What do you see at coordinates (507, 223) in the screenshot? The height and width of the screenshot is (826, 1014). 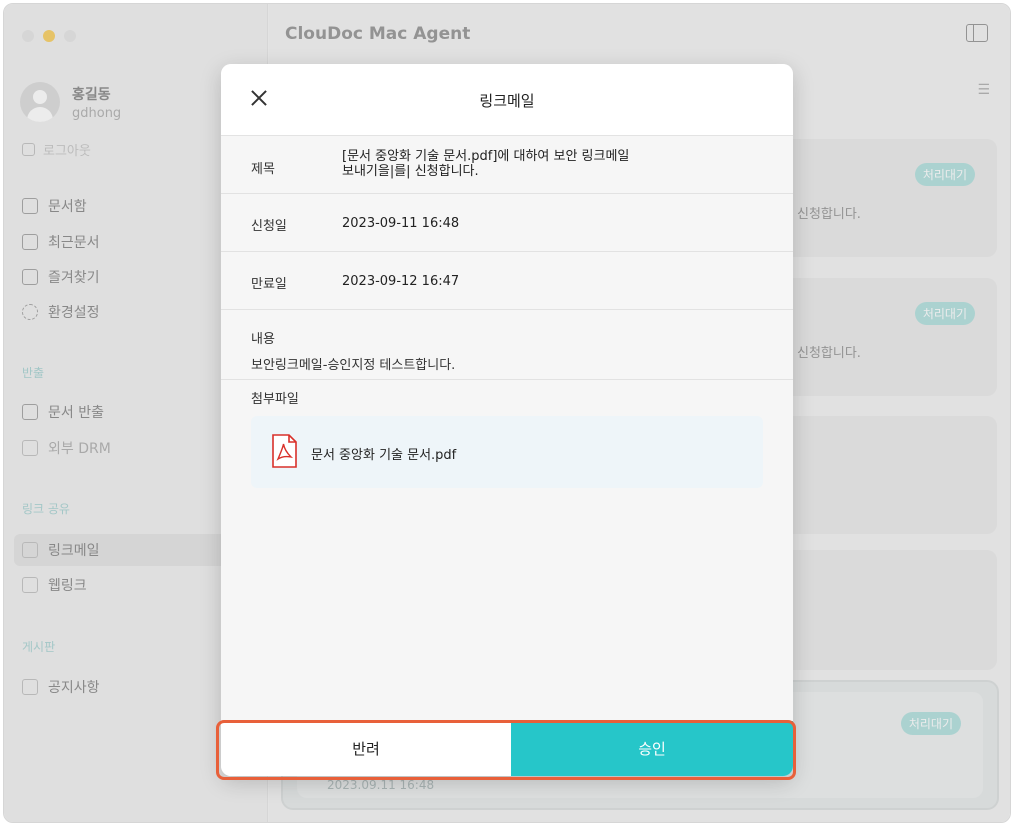 I see `request-date-row: 신청일 2023-09-11 16:48` at bounding box center [507, 223].